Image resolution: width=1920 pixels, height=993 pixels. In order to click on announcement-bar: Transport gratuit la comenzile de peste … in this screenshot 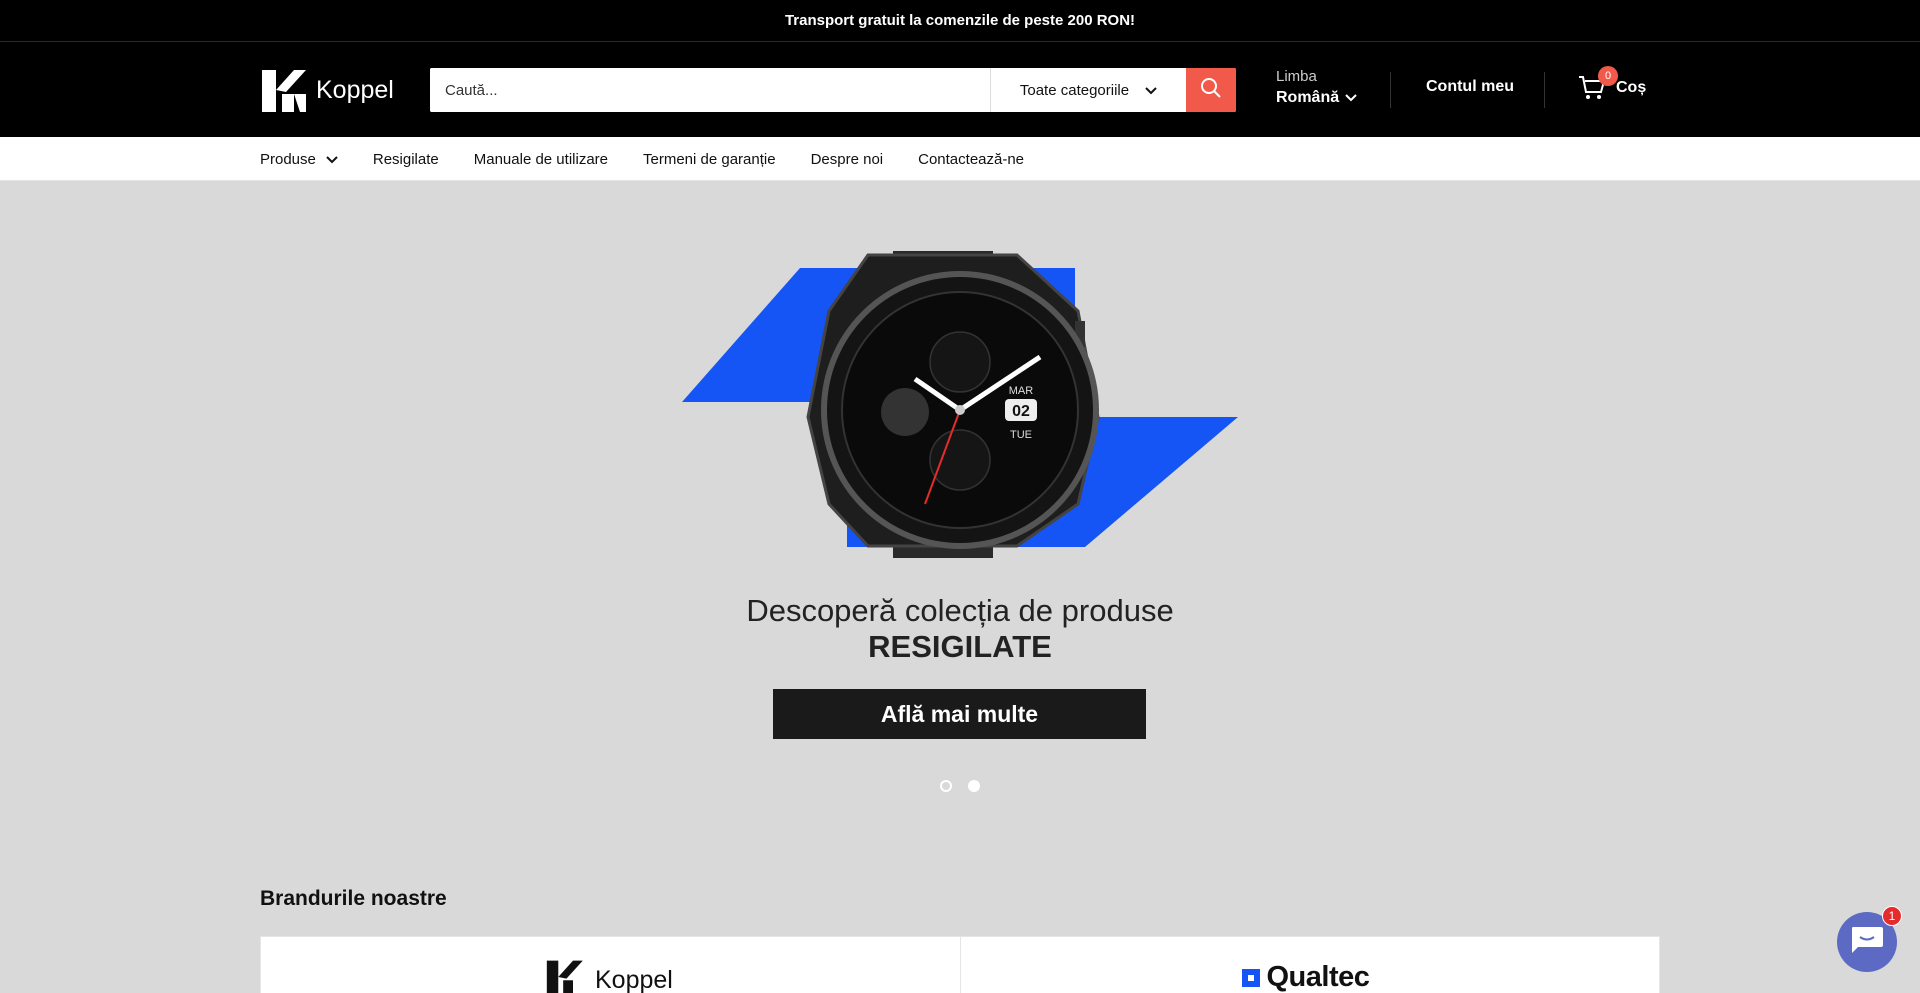, I will do `click(960, 21)`.